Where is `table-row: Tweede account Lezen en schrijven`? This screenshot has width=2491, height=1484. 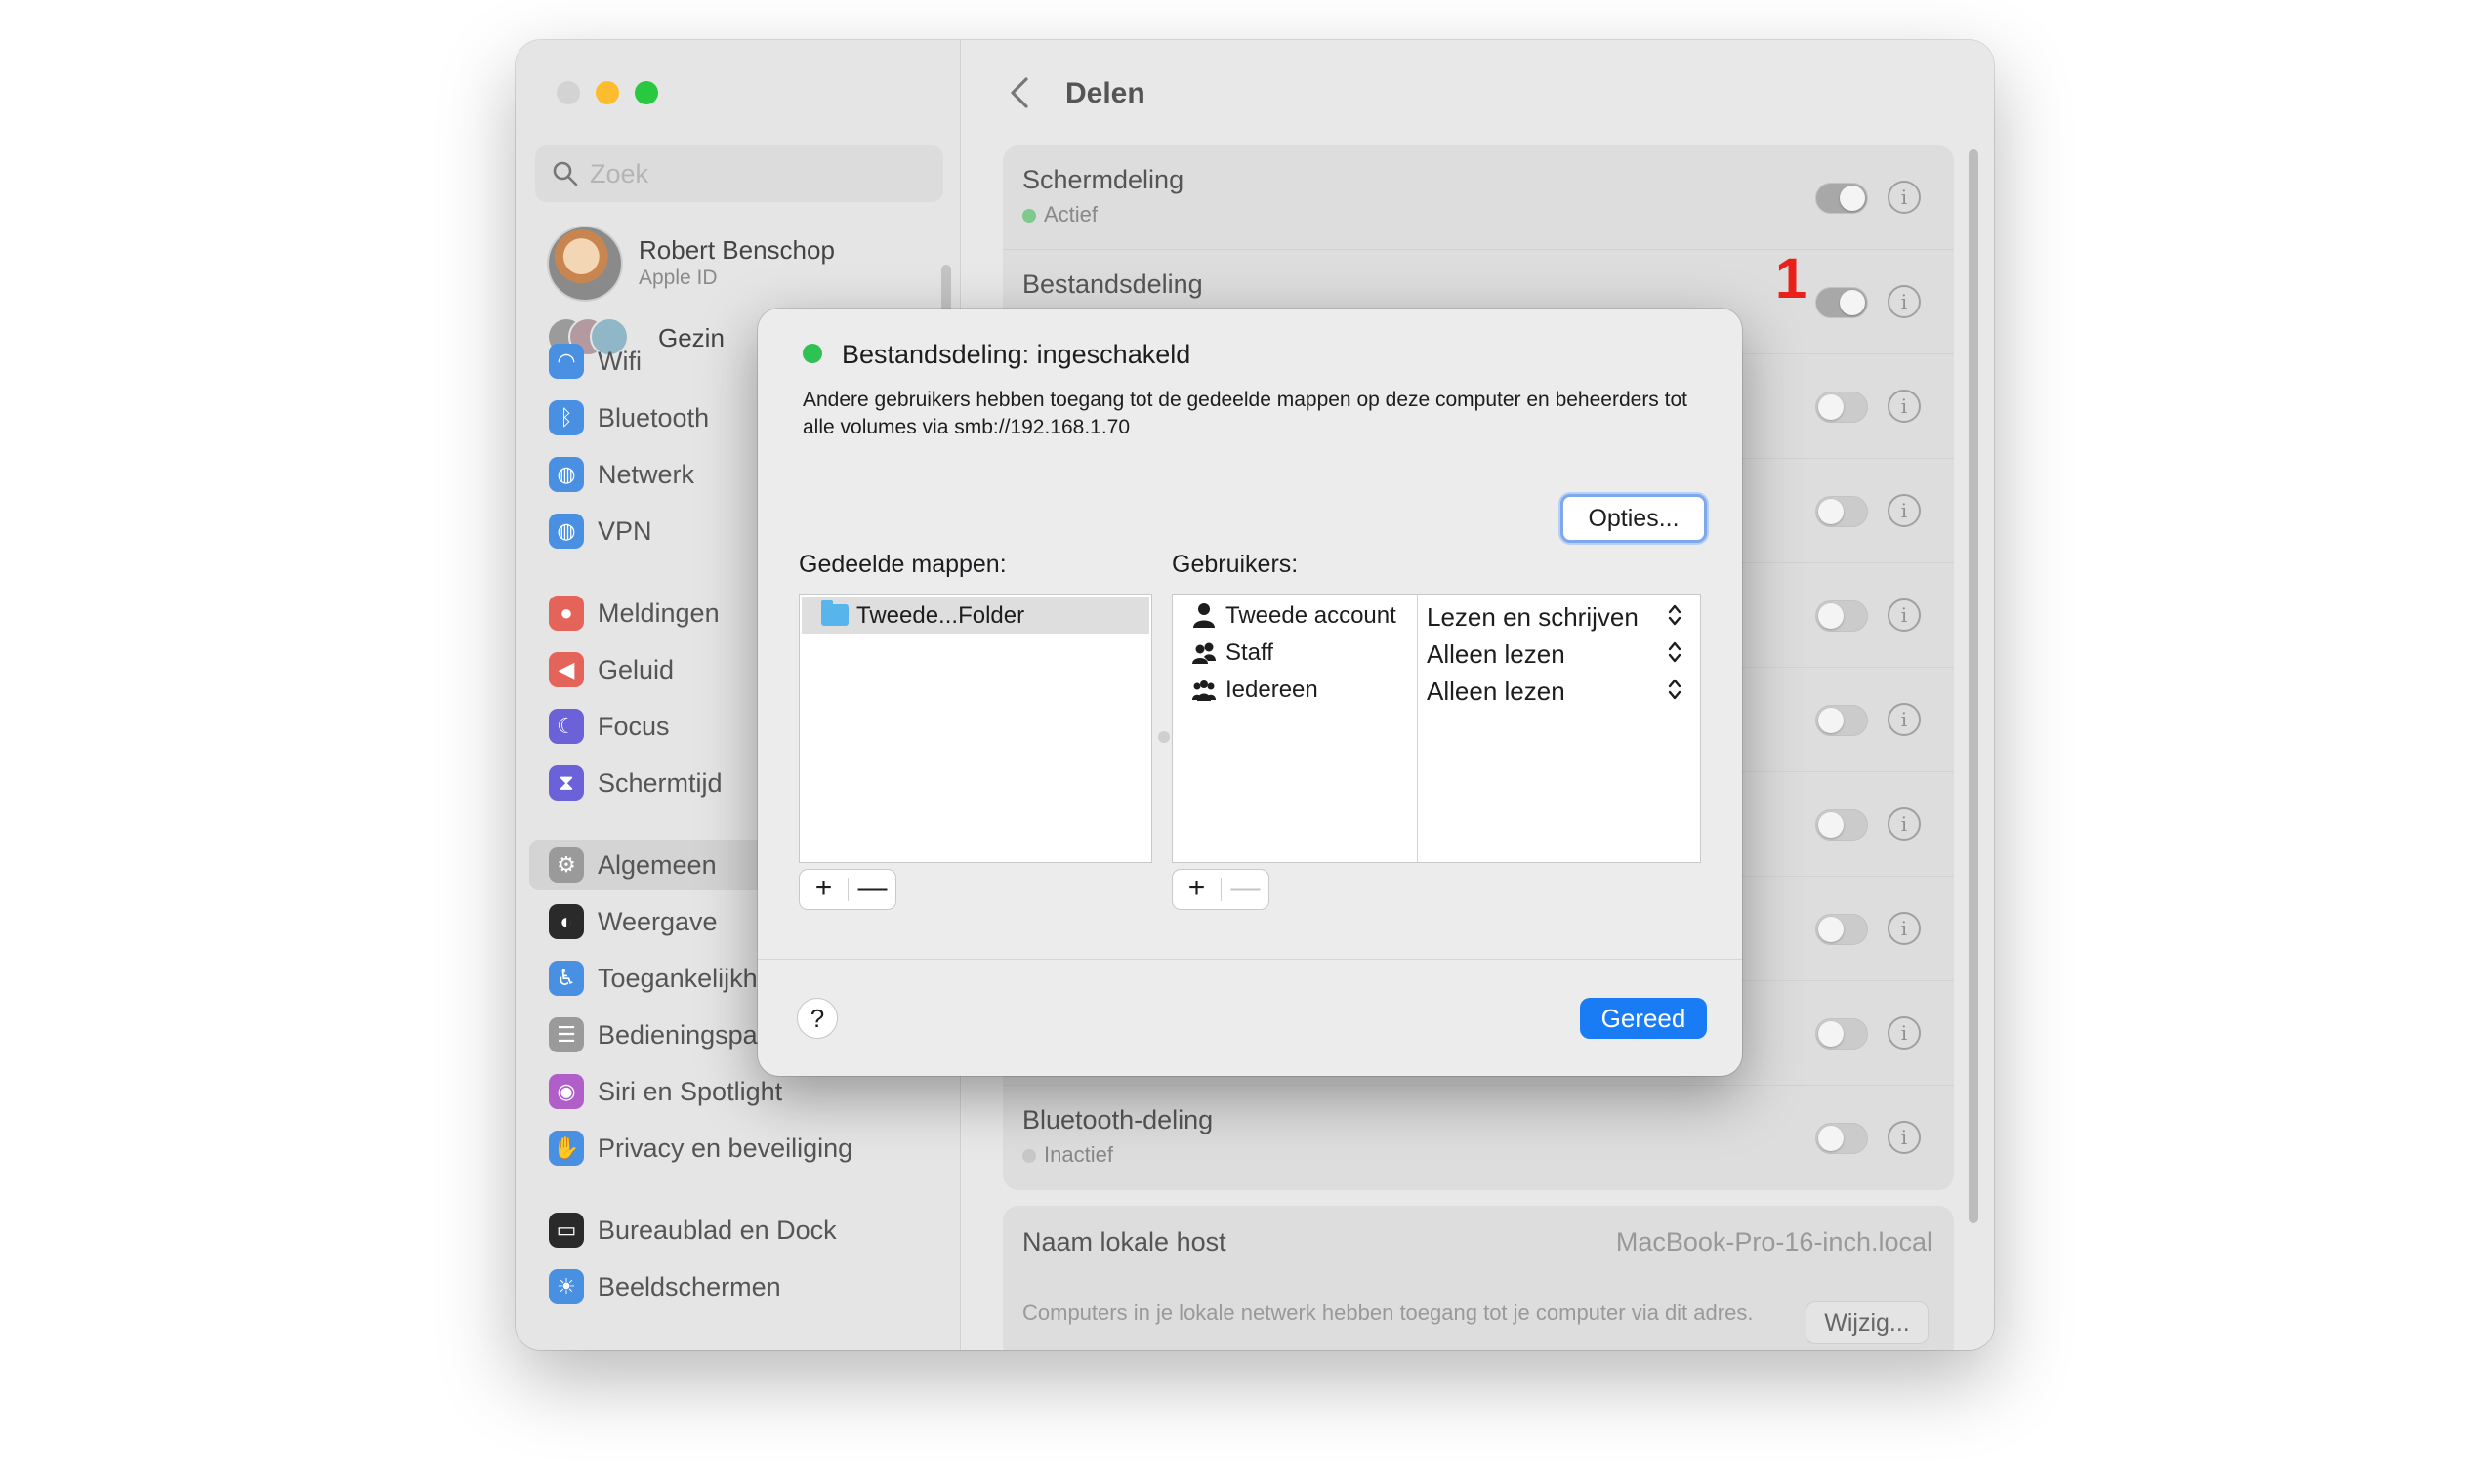
table-row: Tweede account Lezen en schrijven is located at coordinates (1436, 616).